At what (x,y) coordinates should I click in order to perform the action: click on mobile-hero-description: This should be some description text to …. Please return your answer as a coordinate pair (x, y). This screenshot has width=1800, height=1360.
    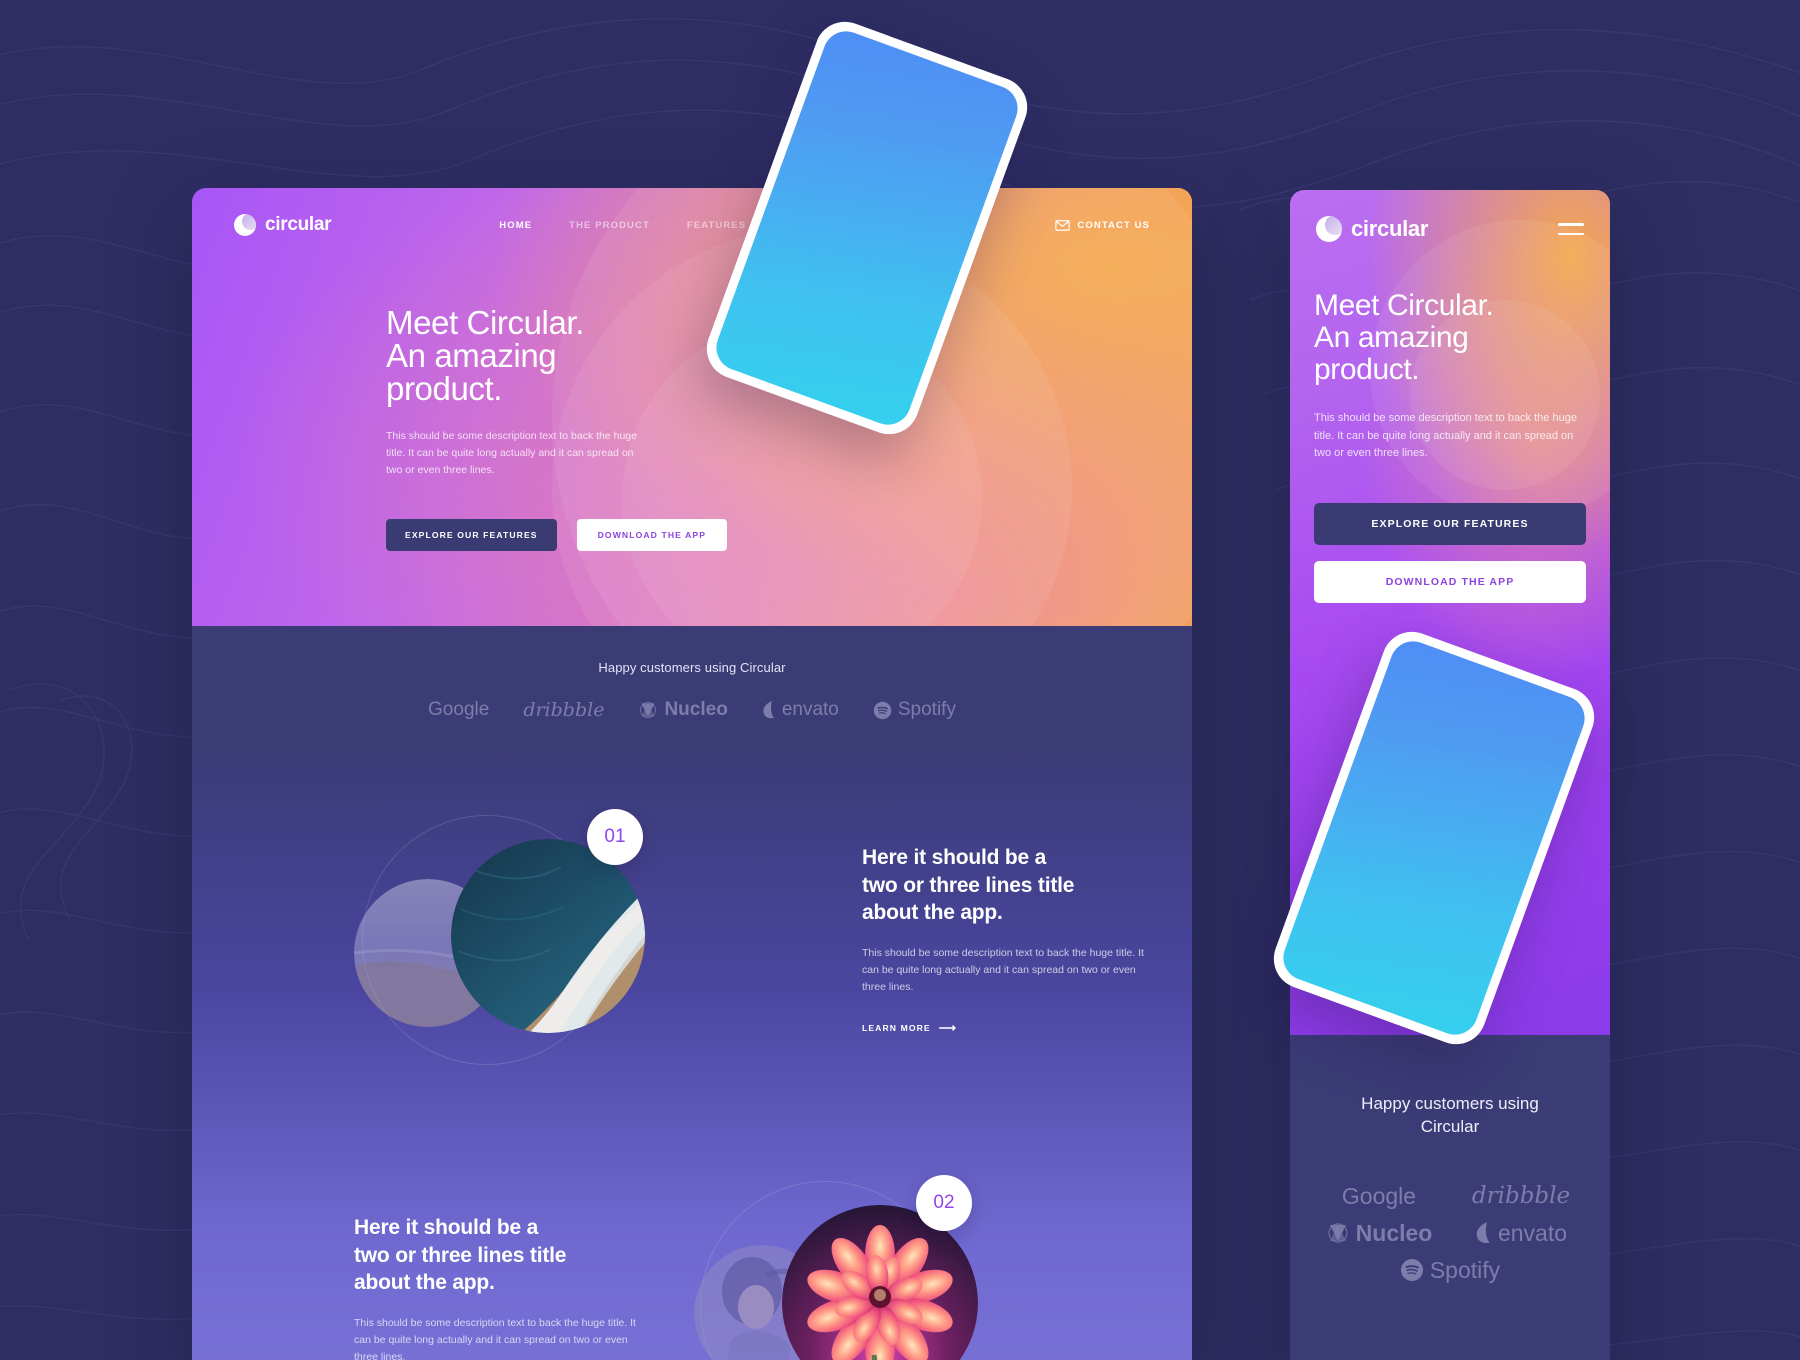
    Looking at the image, I should click on (1445, 436).